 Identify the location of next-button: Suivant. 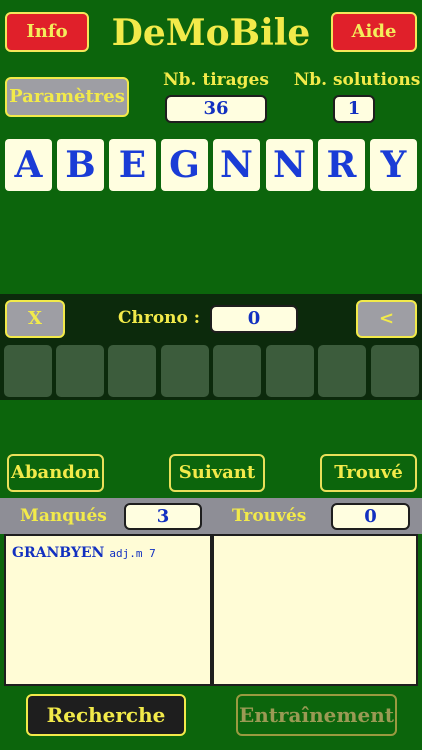
(217, 473).